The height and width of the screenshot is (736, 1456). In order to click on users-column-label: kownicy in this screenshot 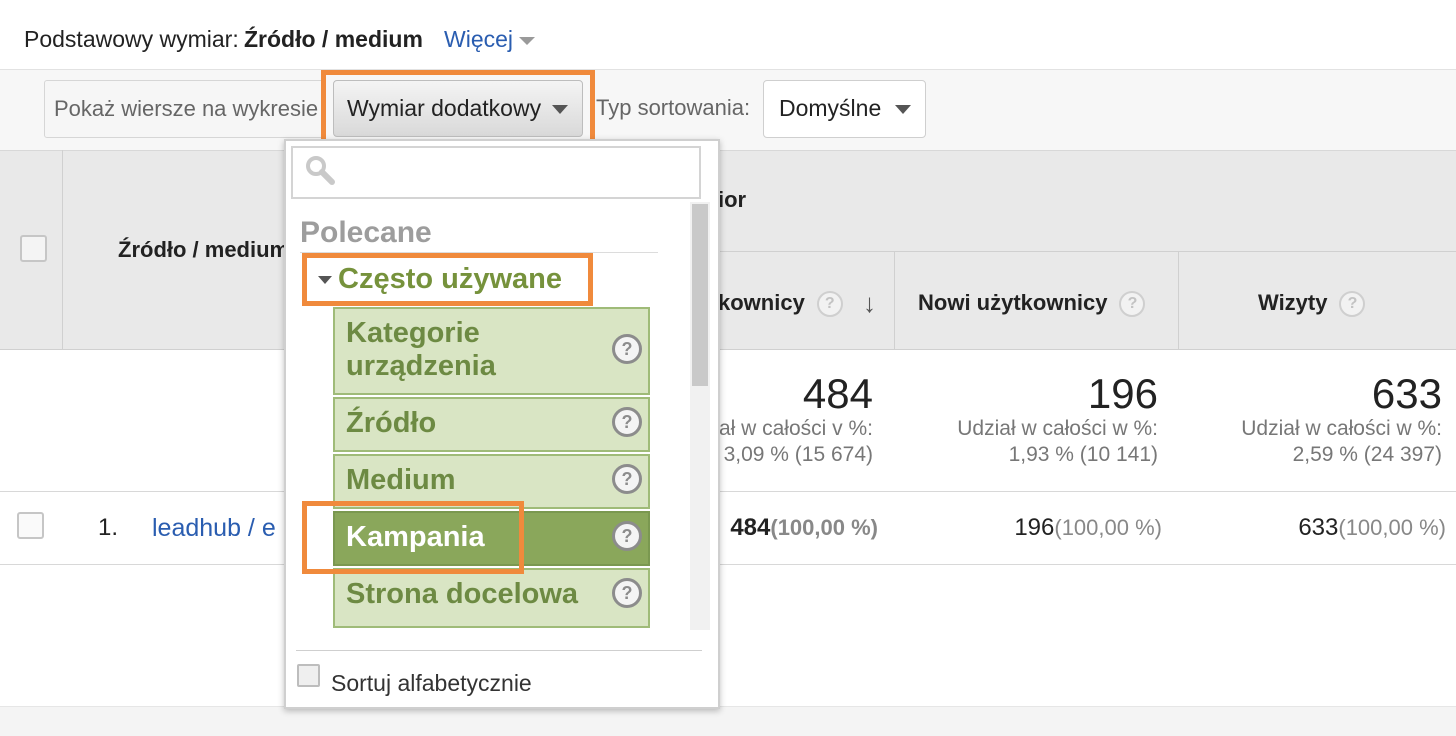, I will do `click(761, 302)`.